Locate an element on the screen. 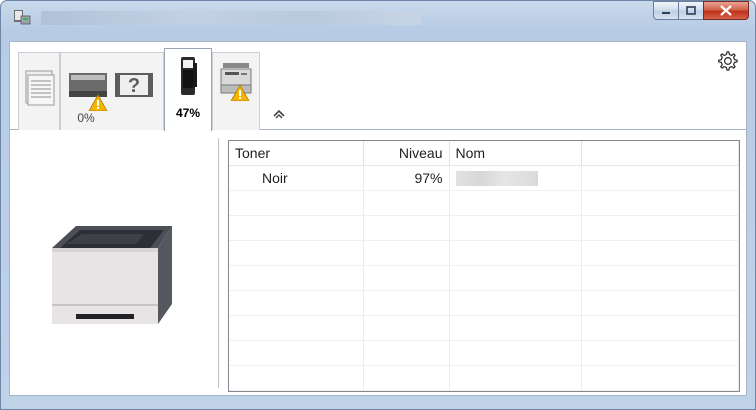 The height and width of the screenshot is (410, 756). close-icon is located at coordinates (726, 10).